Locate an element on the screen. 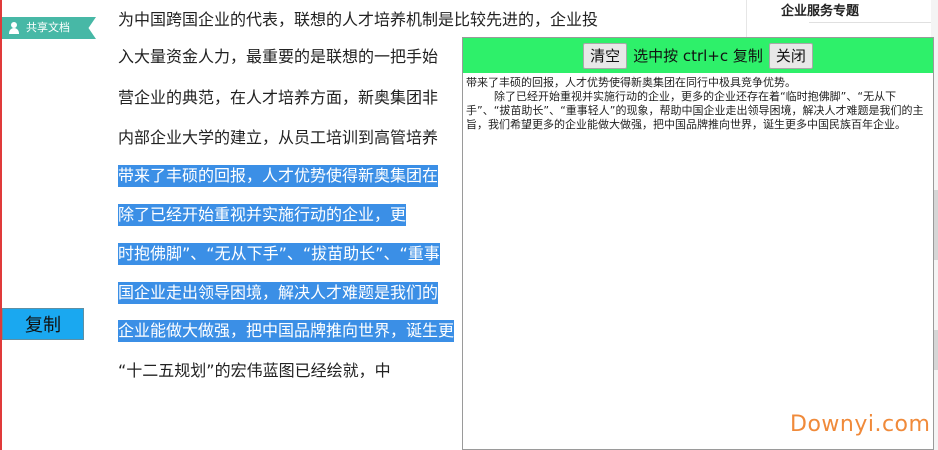  article-line: 内部企业大学的建立，从员工培训到高管培养 is located at coordinates (278, 137).